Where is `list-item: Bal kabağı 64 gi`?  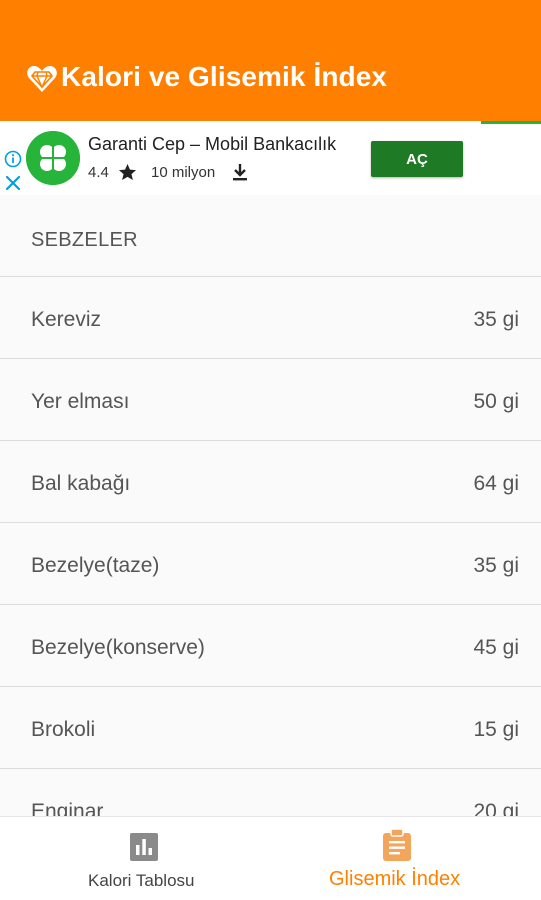
list-item: Bal kabağı 64 gi is located at coordinates (270, 482).